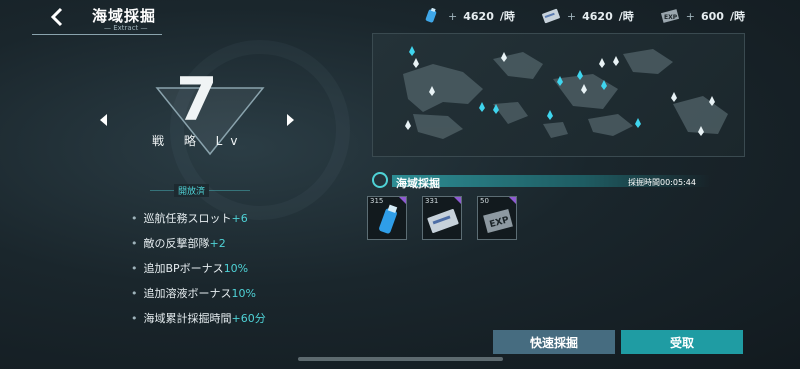 The image size is (800, 369). I want to click on reward-item-fuel: 315, so click(387, 218).